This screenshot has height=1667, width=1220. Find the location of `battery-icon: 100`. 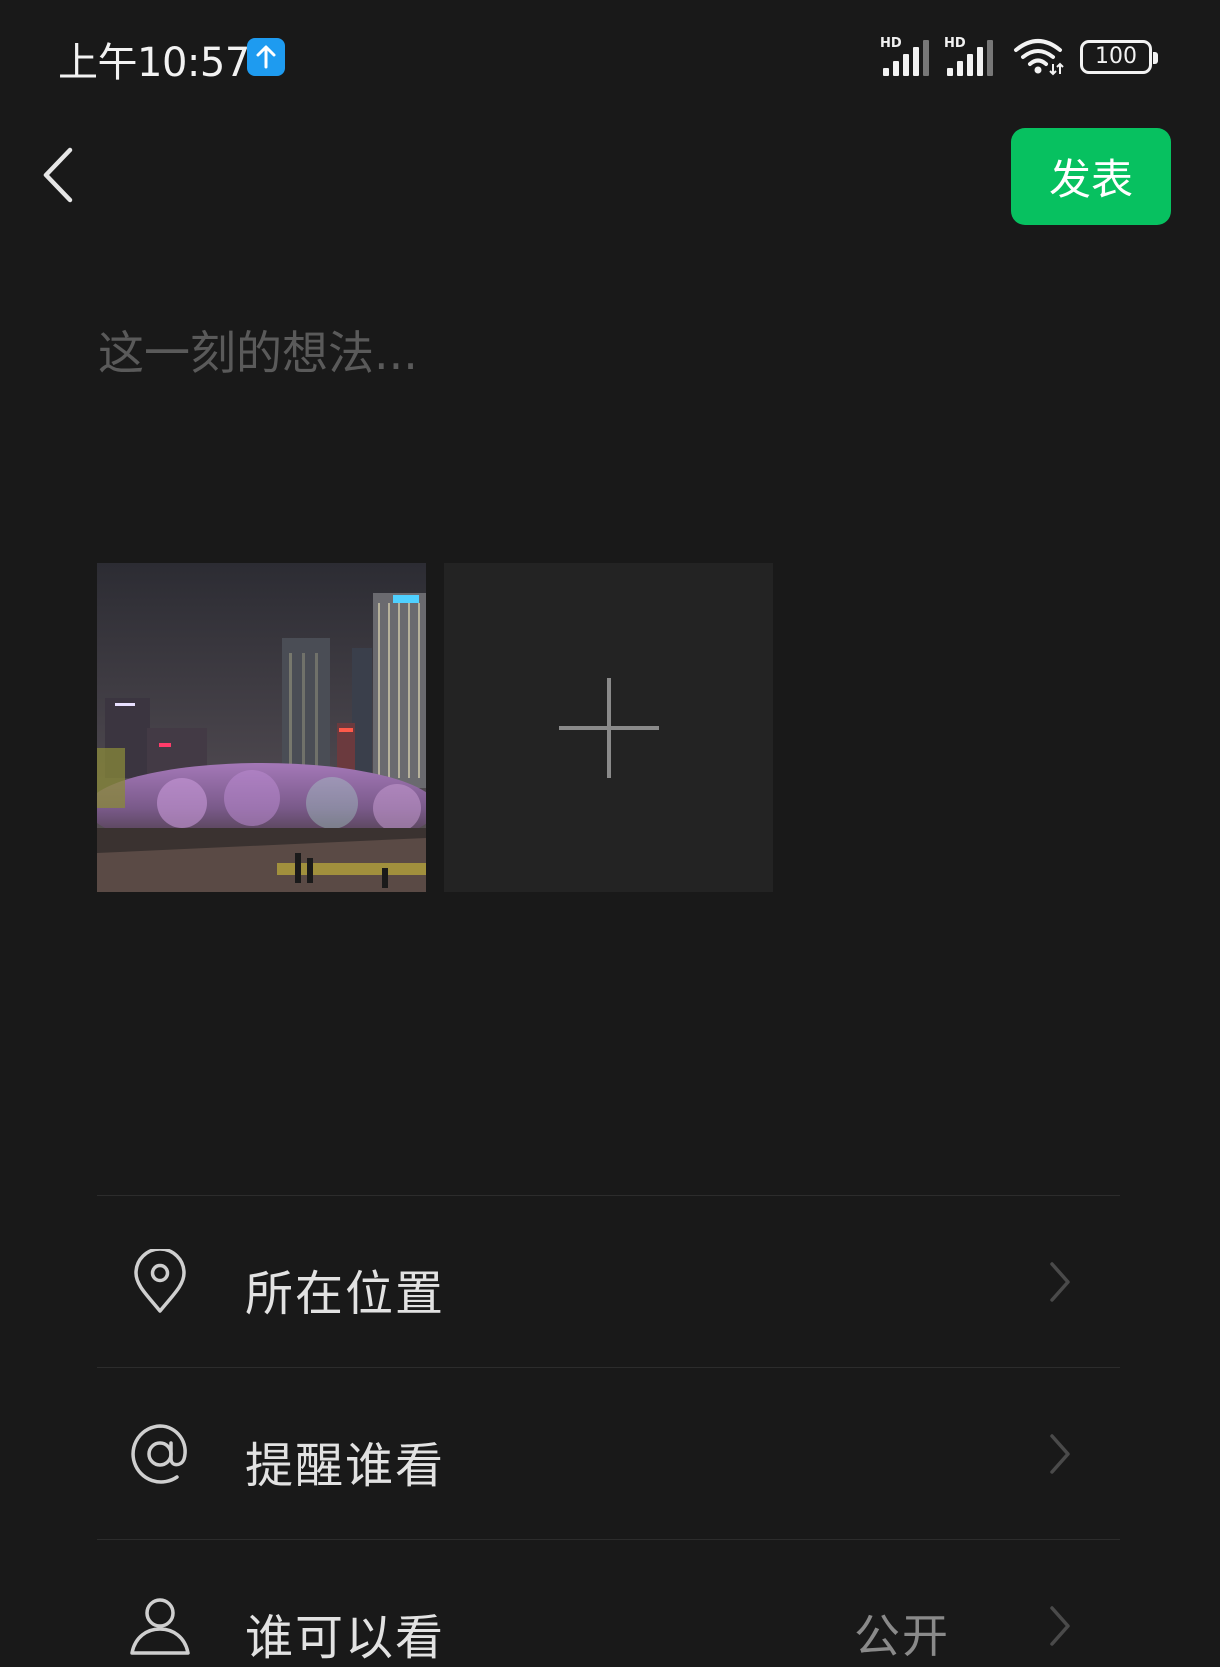

battery-icon: 100 is located at coordinates (1119, 57).